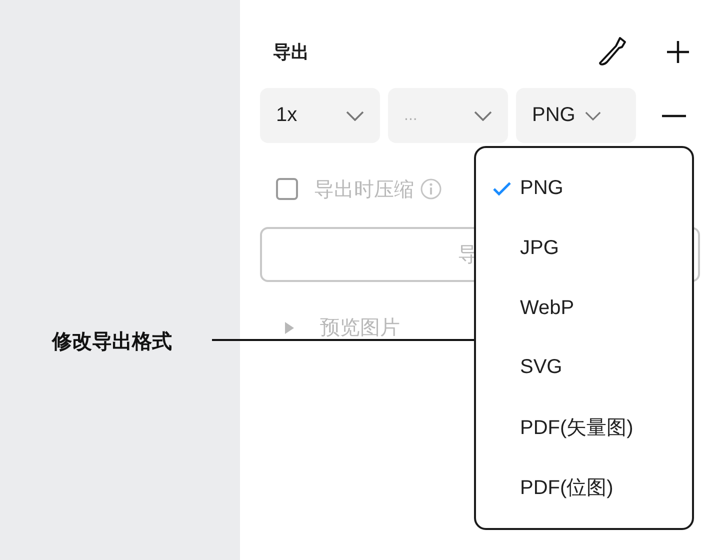 The image size is (720, 560). I want to click on checkbox-label: 导出时压缩, so click(364, 190).